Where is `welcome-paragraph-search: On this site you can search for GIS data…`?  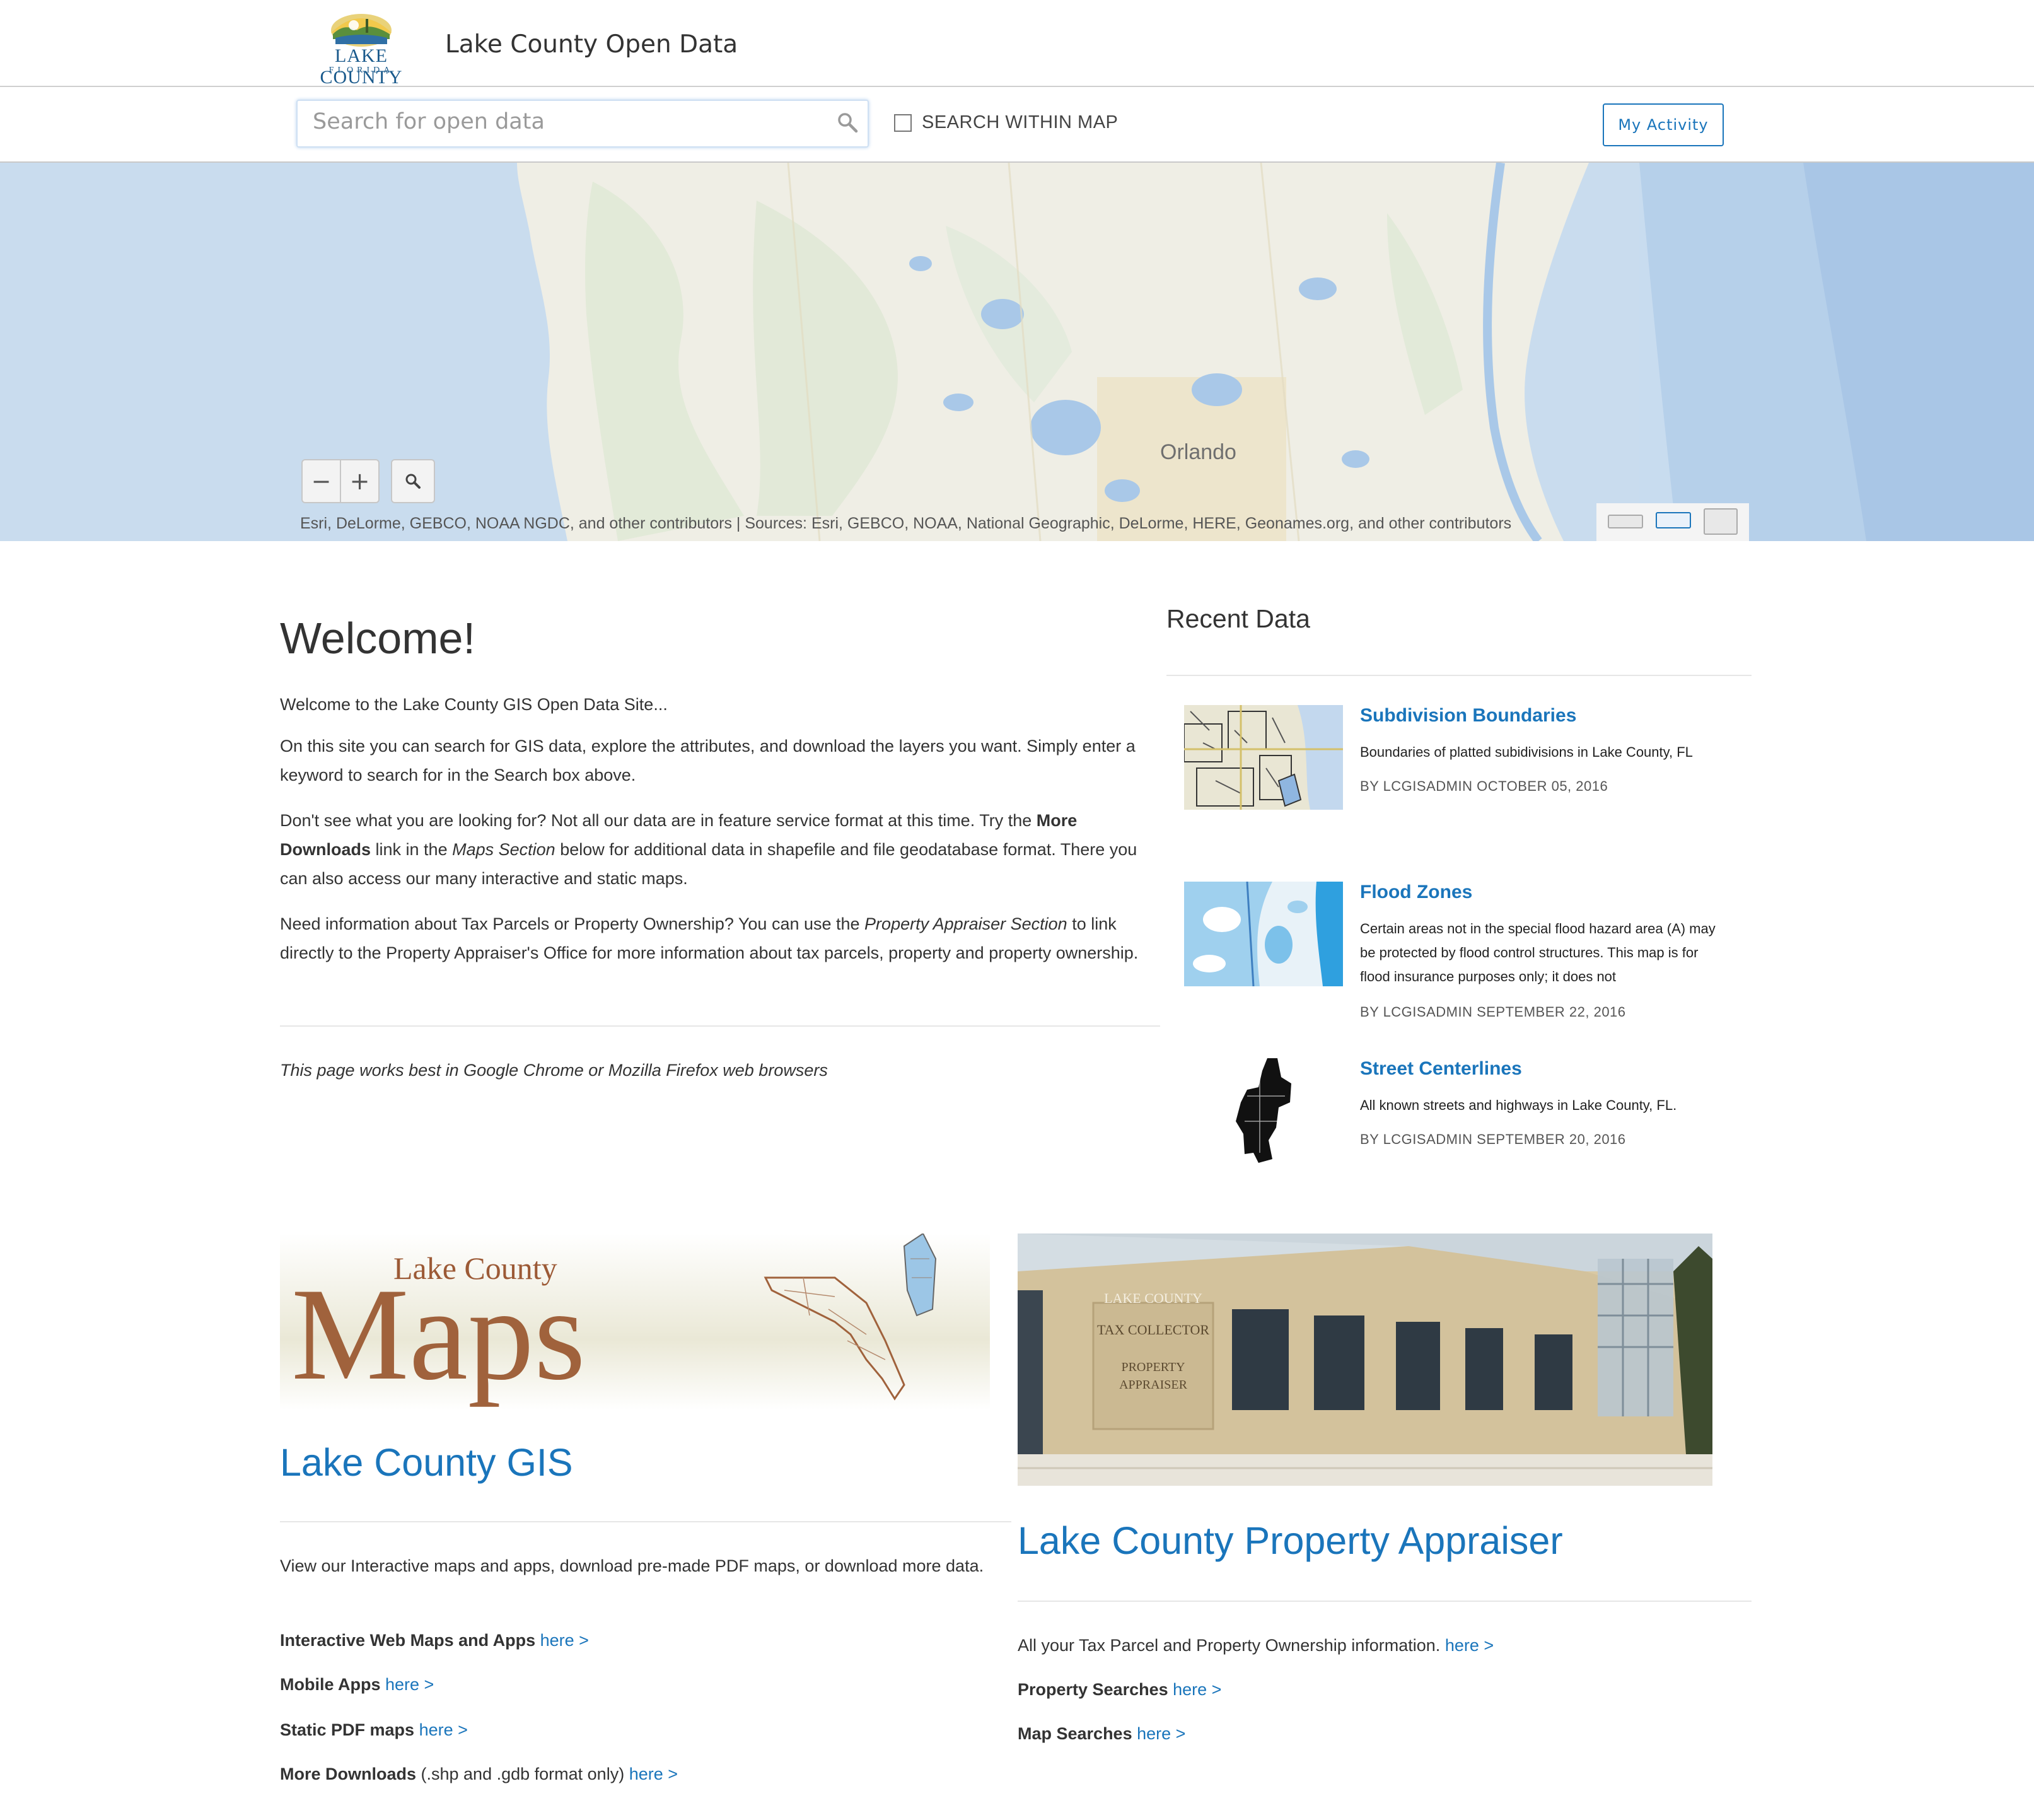 welcome-paragraph-search: On this site you can search for GIS data… is located at coordinates (708, 761).